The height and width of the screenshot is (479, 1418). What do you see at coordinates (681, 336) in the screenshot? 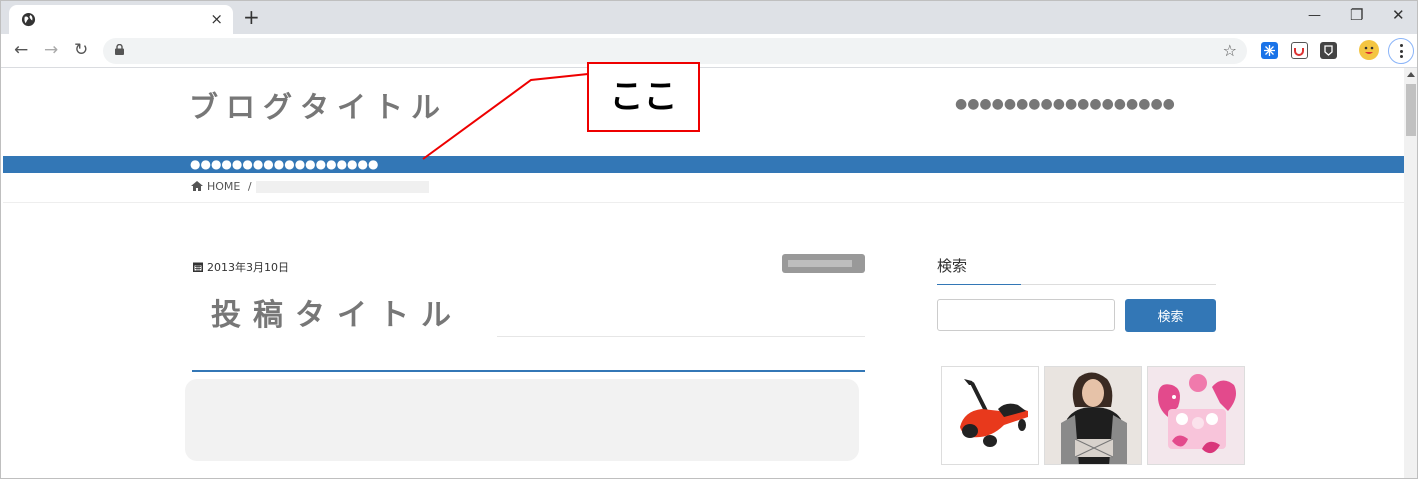
I see `title-underline` at bounding box center [681, 336].